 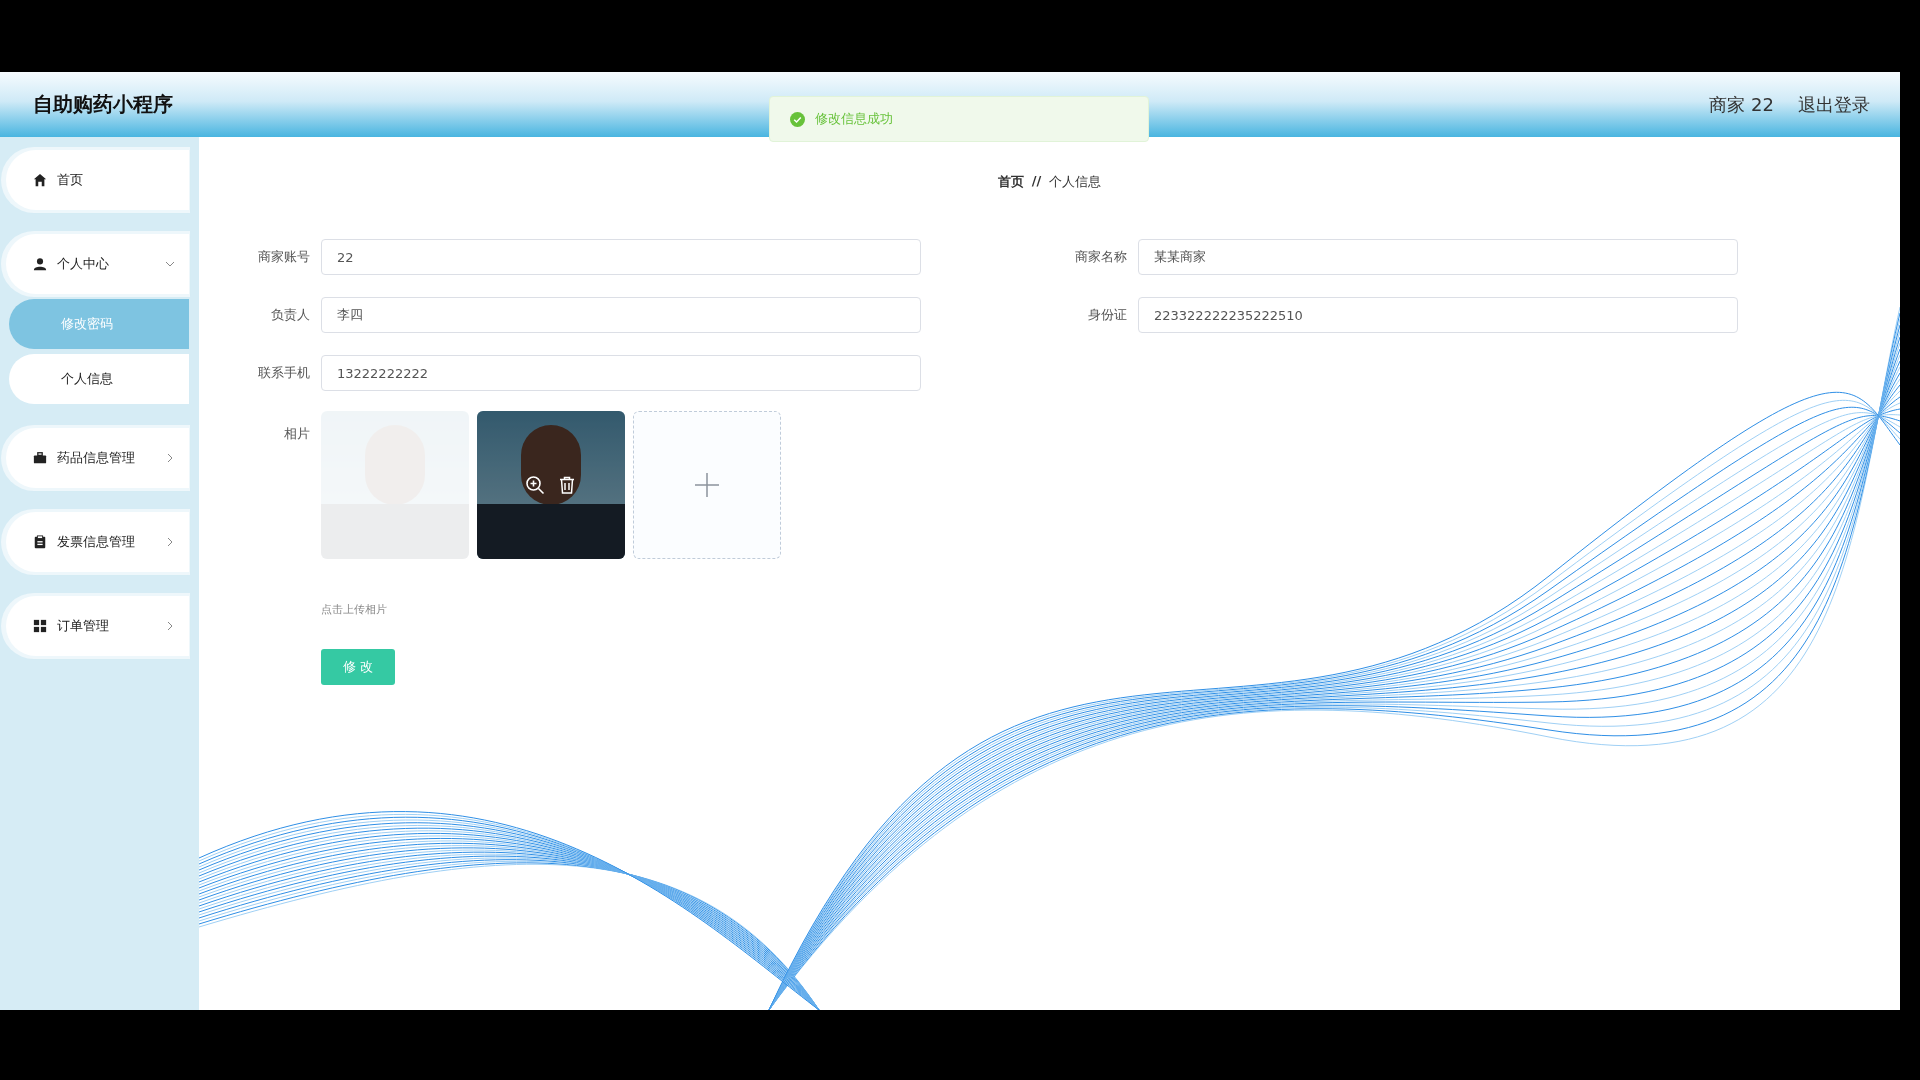 I want to click on input-field: 某某商家, so click(x=1438, y=257).